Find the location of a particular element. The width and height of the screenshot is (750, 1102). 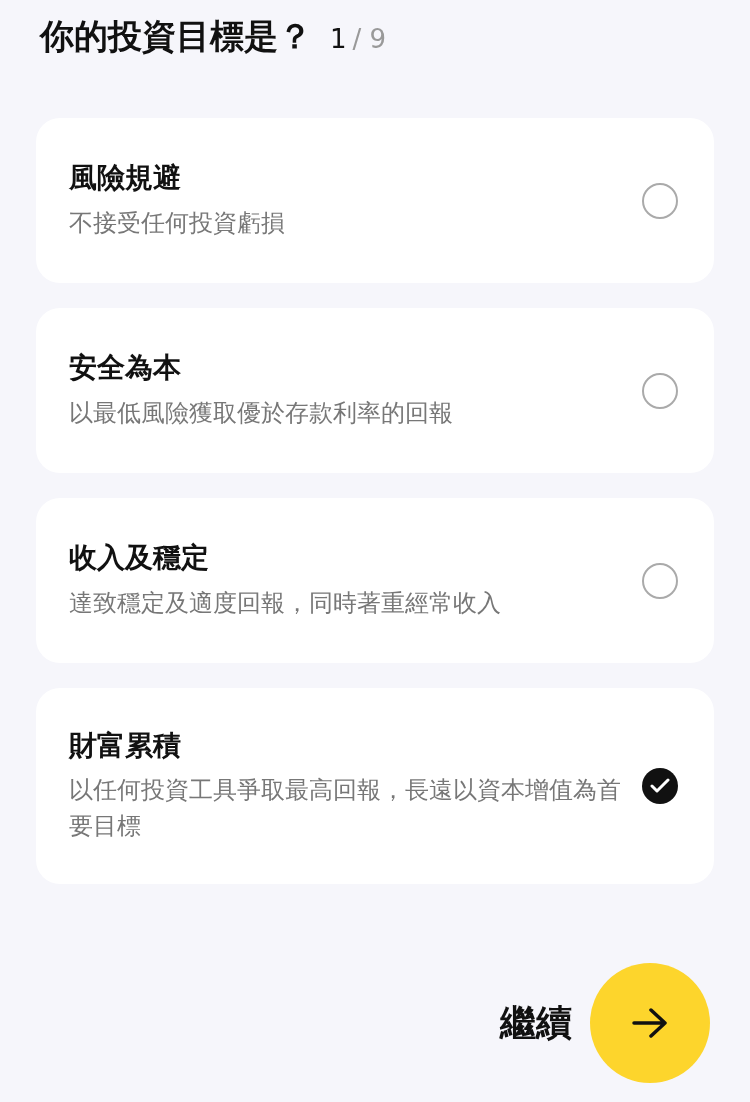

option-title: 安全為本 is located at coordinates (125, 368).